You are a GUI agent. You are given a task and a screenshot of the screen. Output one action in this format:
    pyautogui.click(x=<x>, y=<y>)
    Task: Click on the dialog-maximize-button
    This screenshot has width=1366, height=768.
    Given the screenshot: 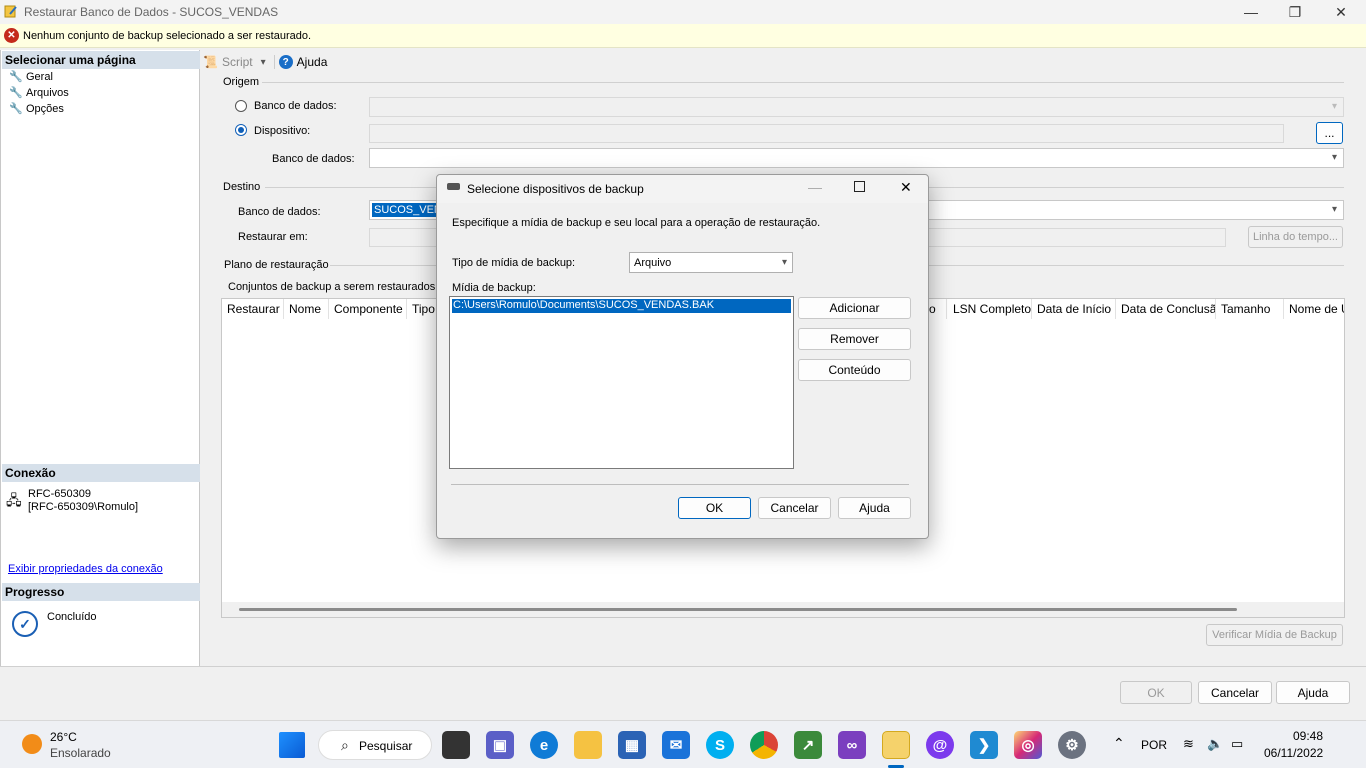 What is the action you would take?
    pyautogui.click(x=859, y=186)
    